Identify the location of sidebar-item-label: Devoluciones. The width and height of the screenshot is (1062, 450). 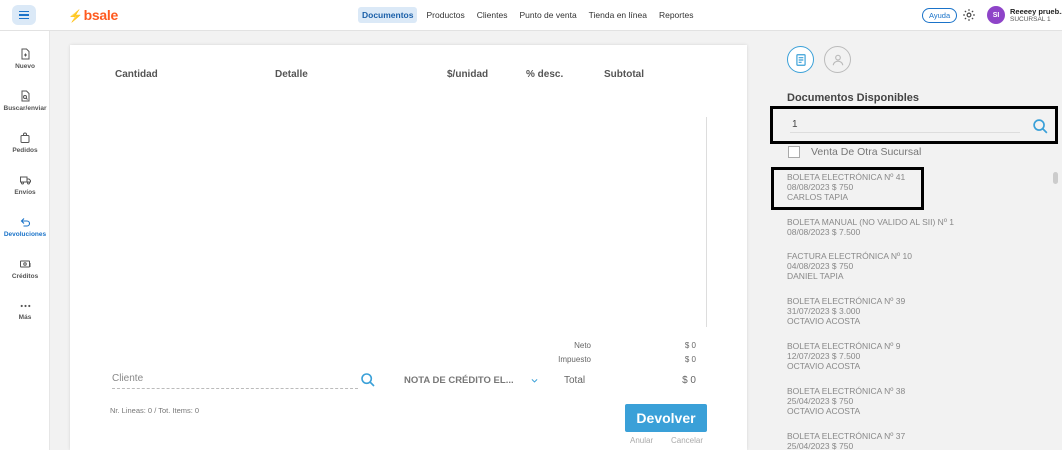
(25, 234).